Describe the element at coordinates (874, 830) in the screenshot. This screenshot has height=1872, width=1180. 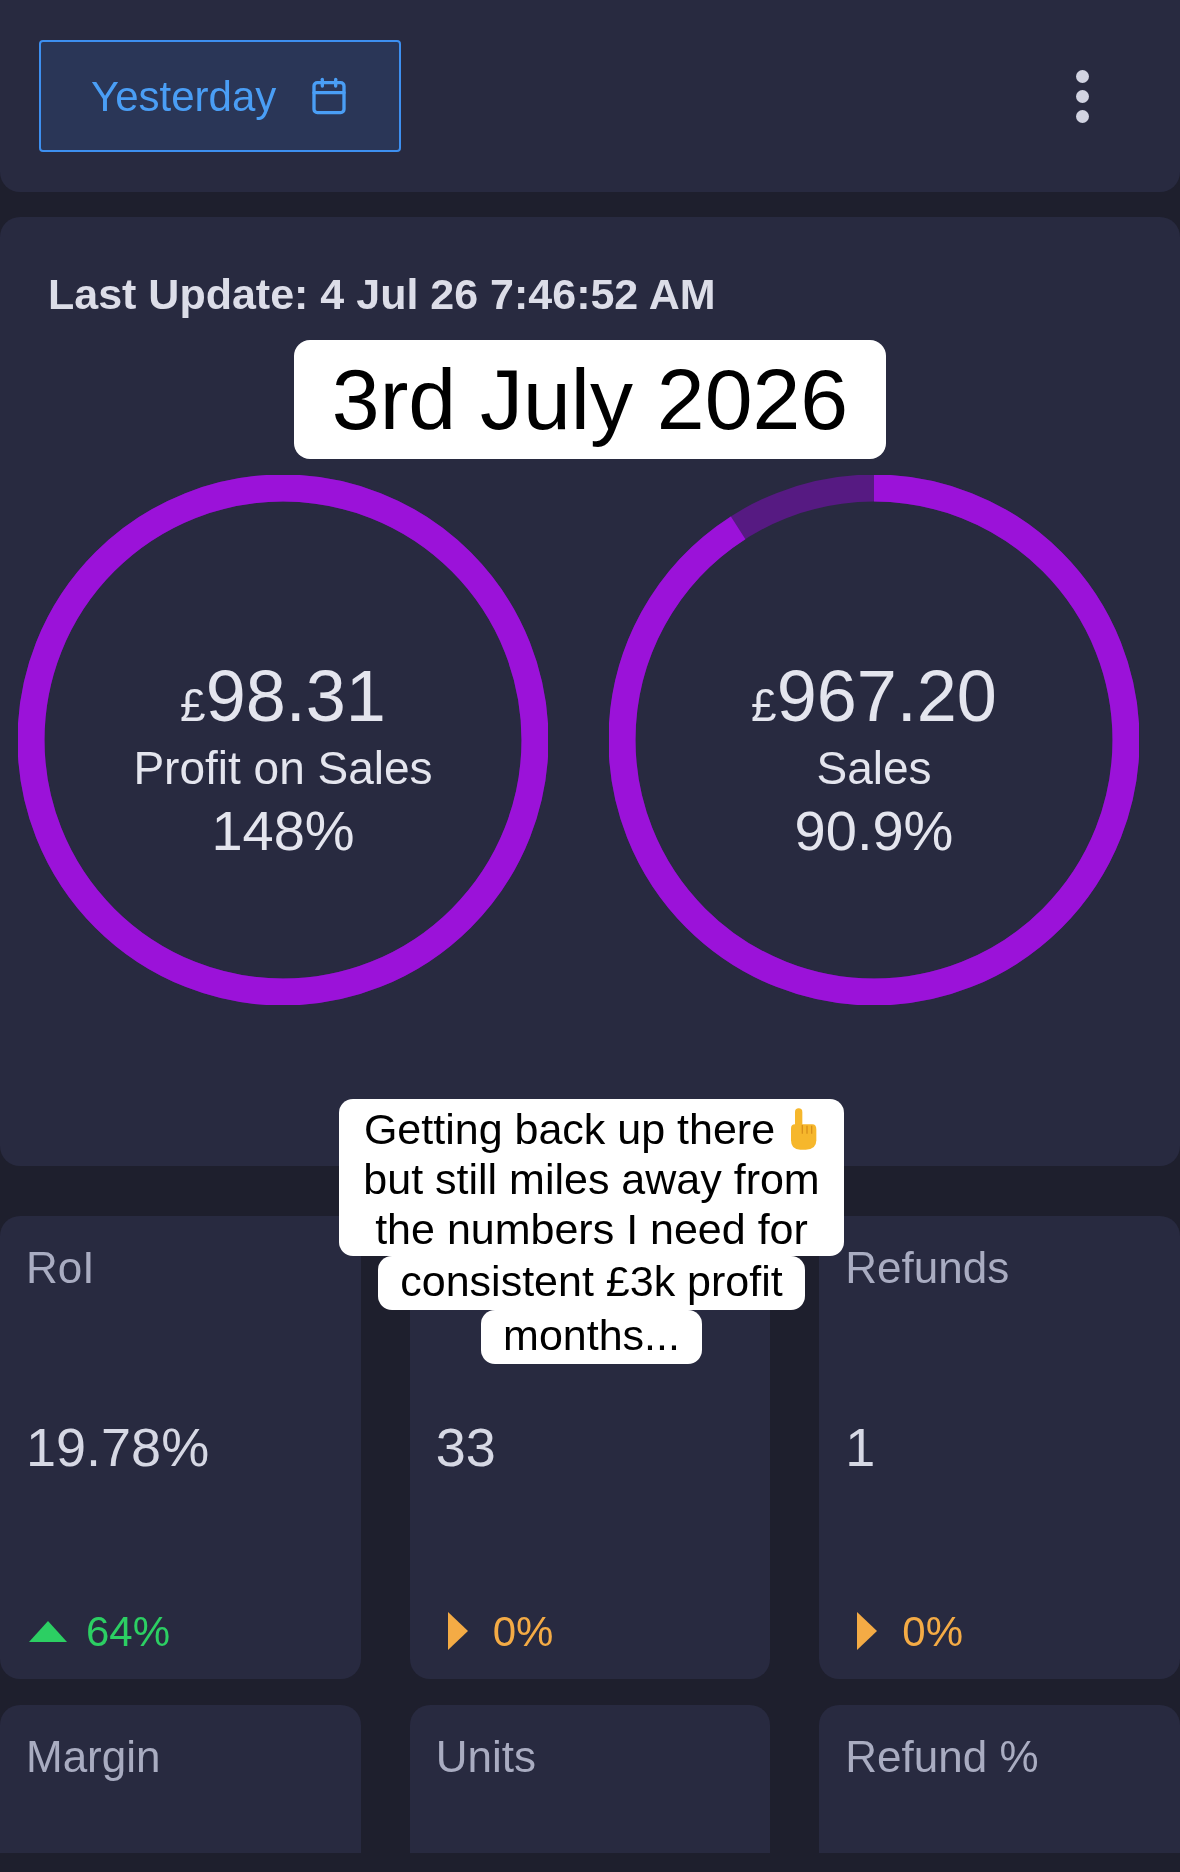
I see `ring-percent: 90.9%` at that location.